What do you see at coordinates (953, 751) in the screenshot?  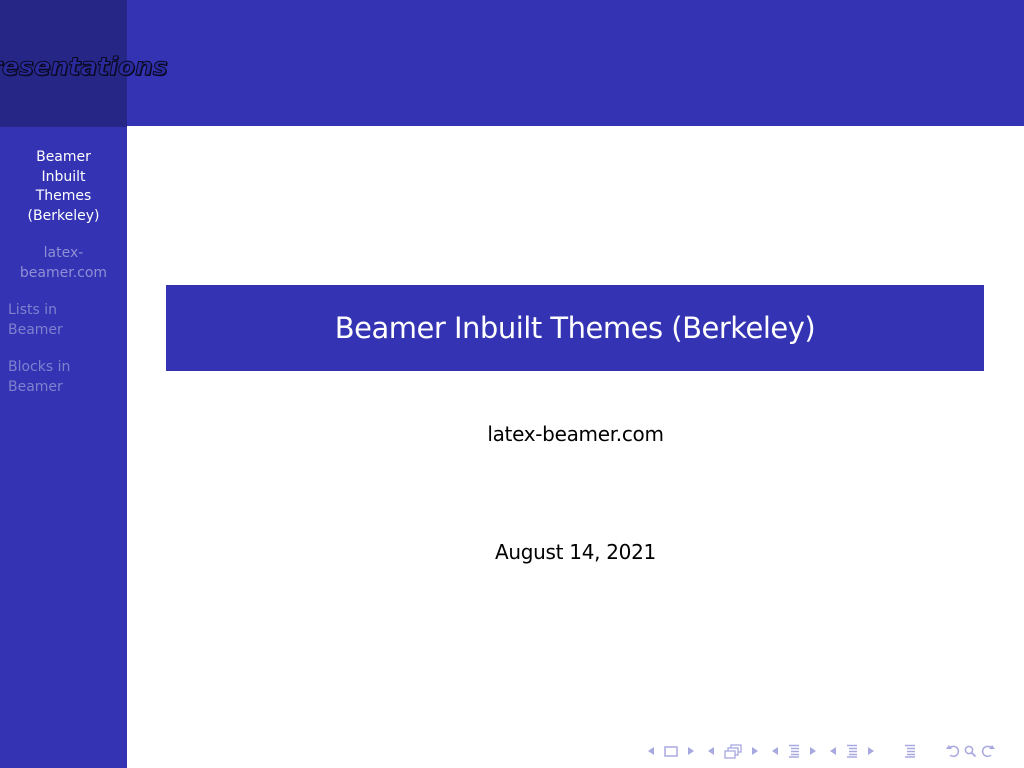 I see `undo-icon` at bounding box center [953, 751].